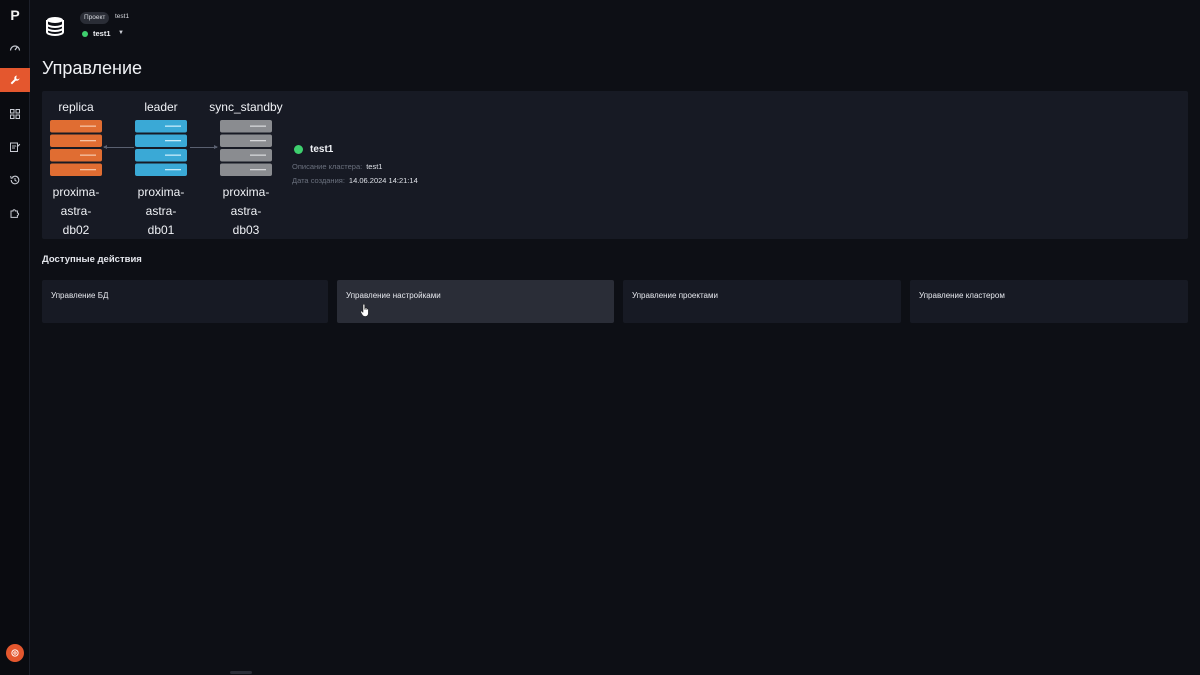 This screenshot has height=675, width=1200. What do you see at coordinates (92, 68) in the screenshot?
I see `page-title: Управление` at bounding box center [92, 68].